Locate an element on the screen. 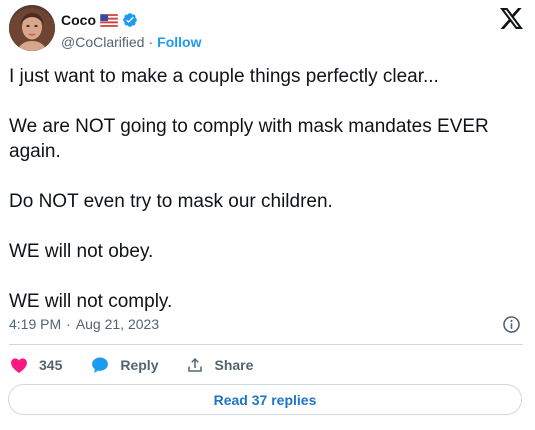 The height and width of the screenshot is (430, 535). heart-icon is located at coordinates (19, 365).